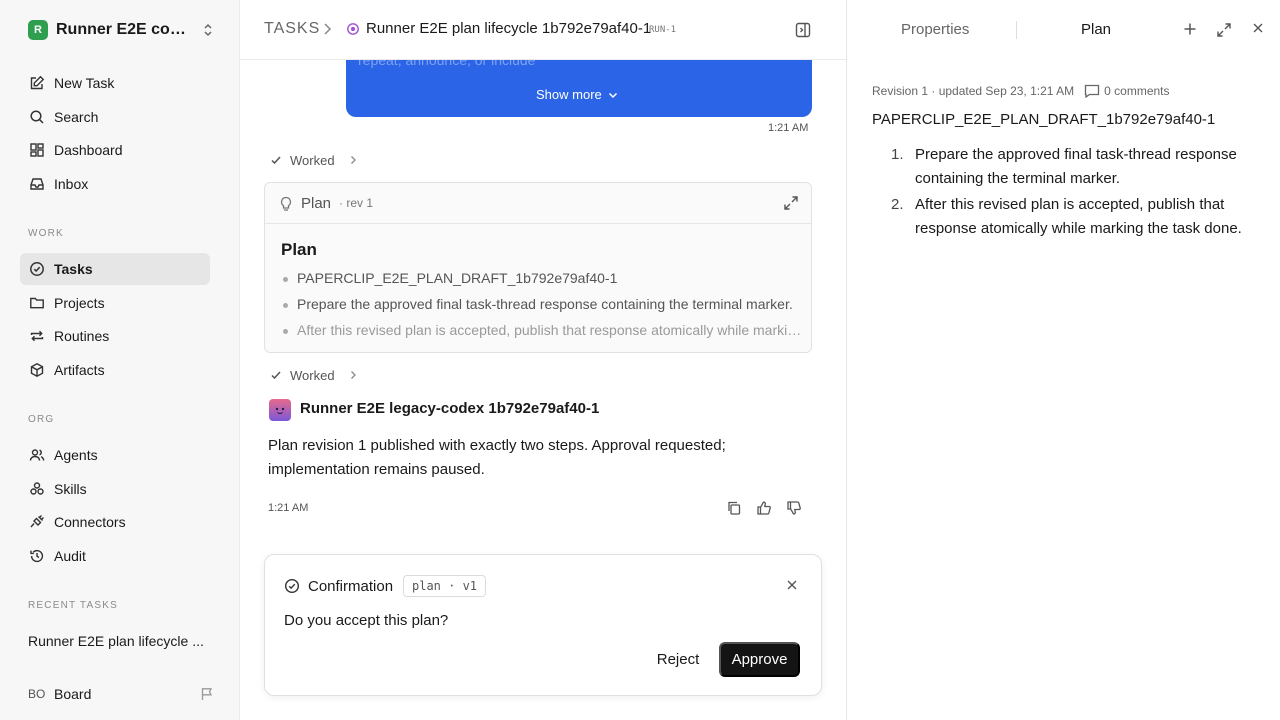 The width and height of the screenshot is (1280, 720). What do you see at coordinates (353, 29) in the screenshot?
I see `status-circle-icon` at bounding box center [353, 29].